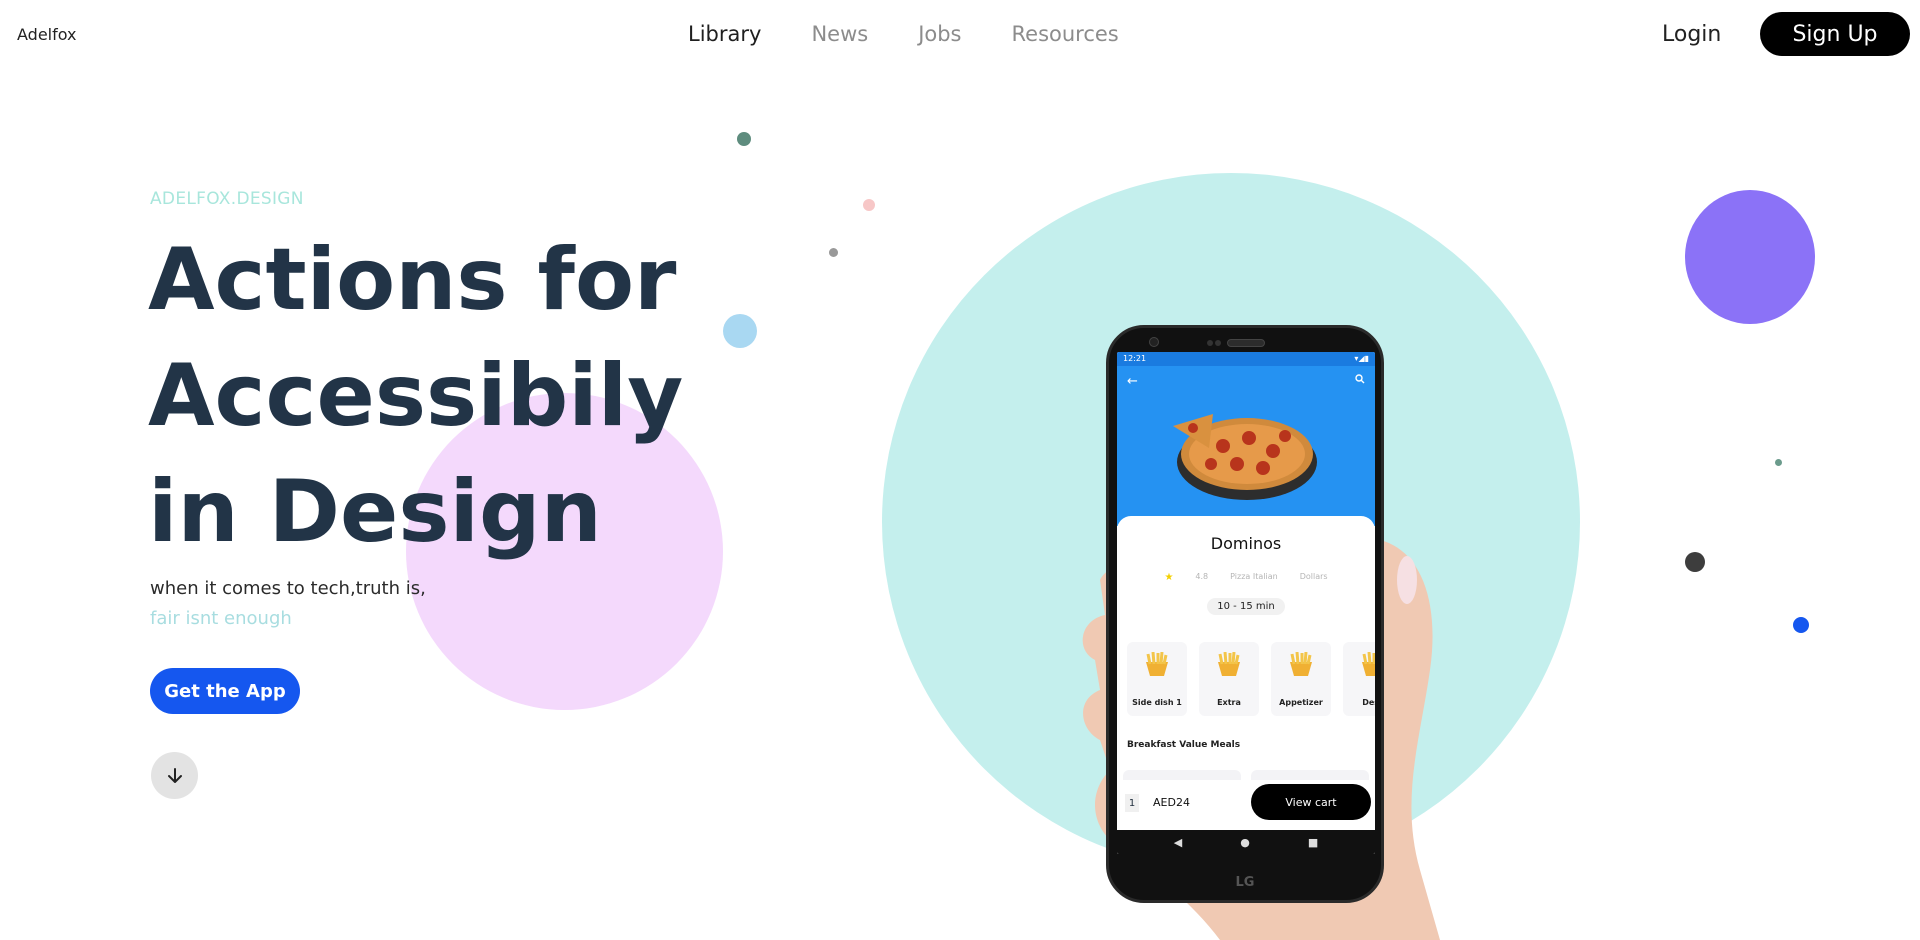 The width and height of the screenshot is (1920, 940). What do you see at coordinates (1254, 576) in the screenshot?
I see `cuisine: Pizza Italian` at bounding box center [1254, 576].